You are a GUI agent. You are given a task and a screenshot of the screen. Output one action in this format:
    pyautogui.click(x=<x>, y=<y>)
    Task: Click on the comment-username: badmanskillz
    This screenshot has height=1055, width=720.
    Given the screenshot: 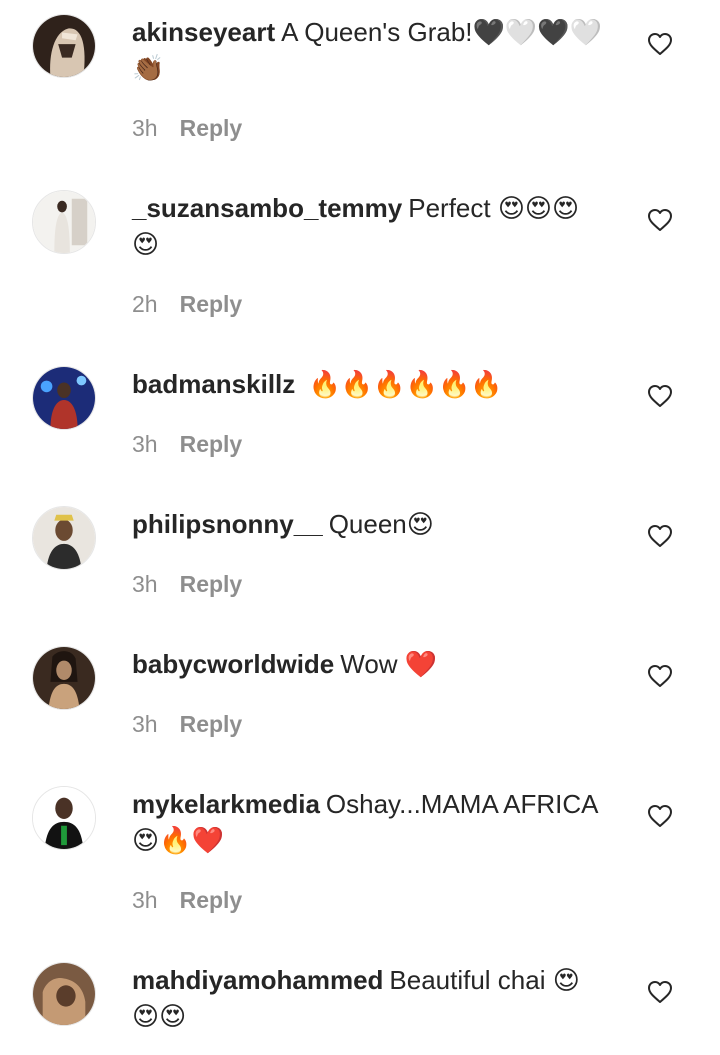 What is the action you would take?
    pyautogui.click(x=213, y=384)
    